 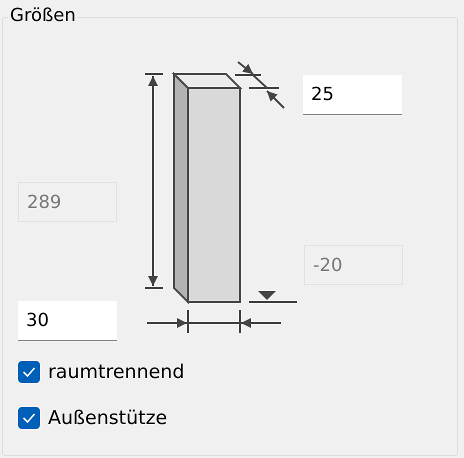 What do you see at coordinates (108, 418) in the screenshot?
I see `checkbox-label: Außenstütze` at bounding box center [108, 418].